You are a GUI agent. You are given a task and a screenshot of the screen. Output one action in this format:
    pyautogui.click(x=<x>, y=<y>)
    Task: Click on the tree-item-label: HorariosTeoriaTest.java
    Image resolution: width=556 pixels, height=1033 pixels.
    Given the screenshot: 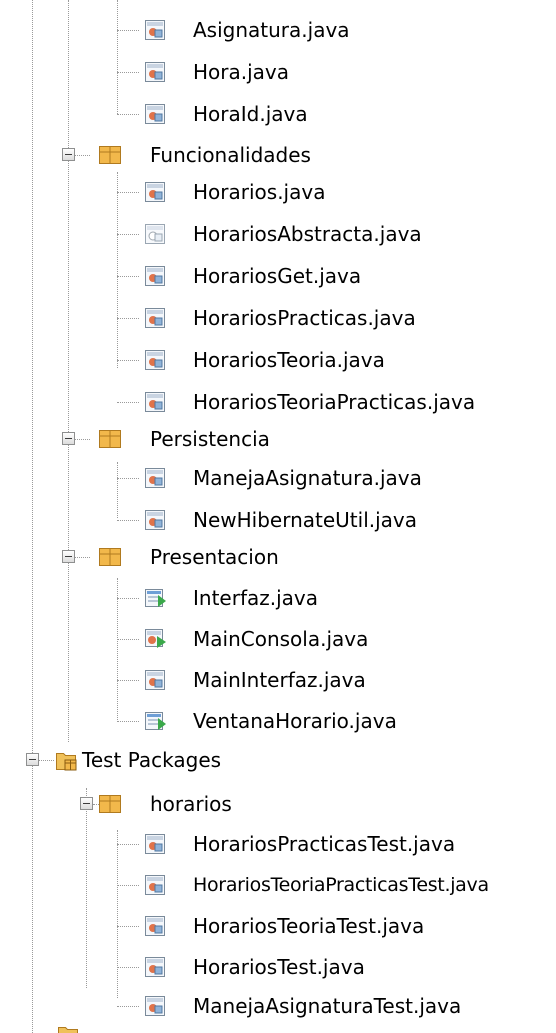 What is the action you would take?
    pyautogui.click(x=309, y=926)
    